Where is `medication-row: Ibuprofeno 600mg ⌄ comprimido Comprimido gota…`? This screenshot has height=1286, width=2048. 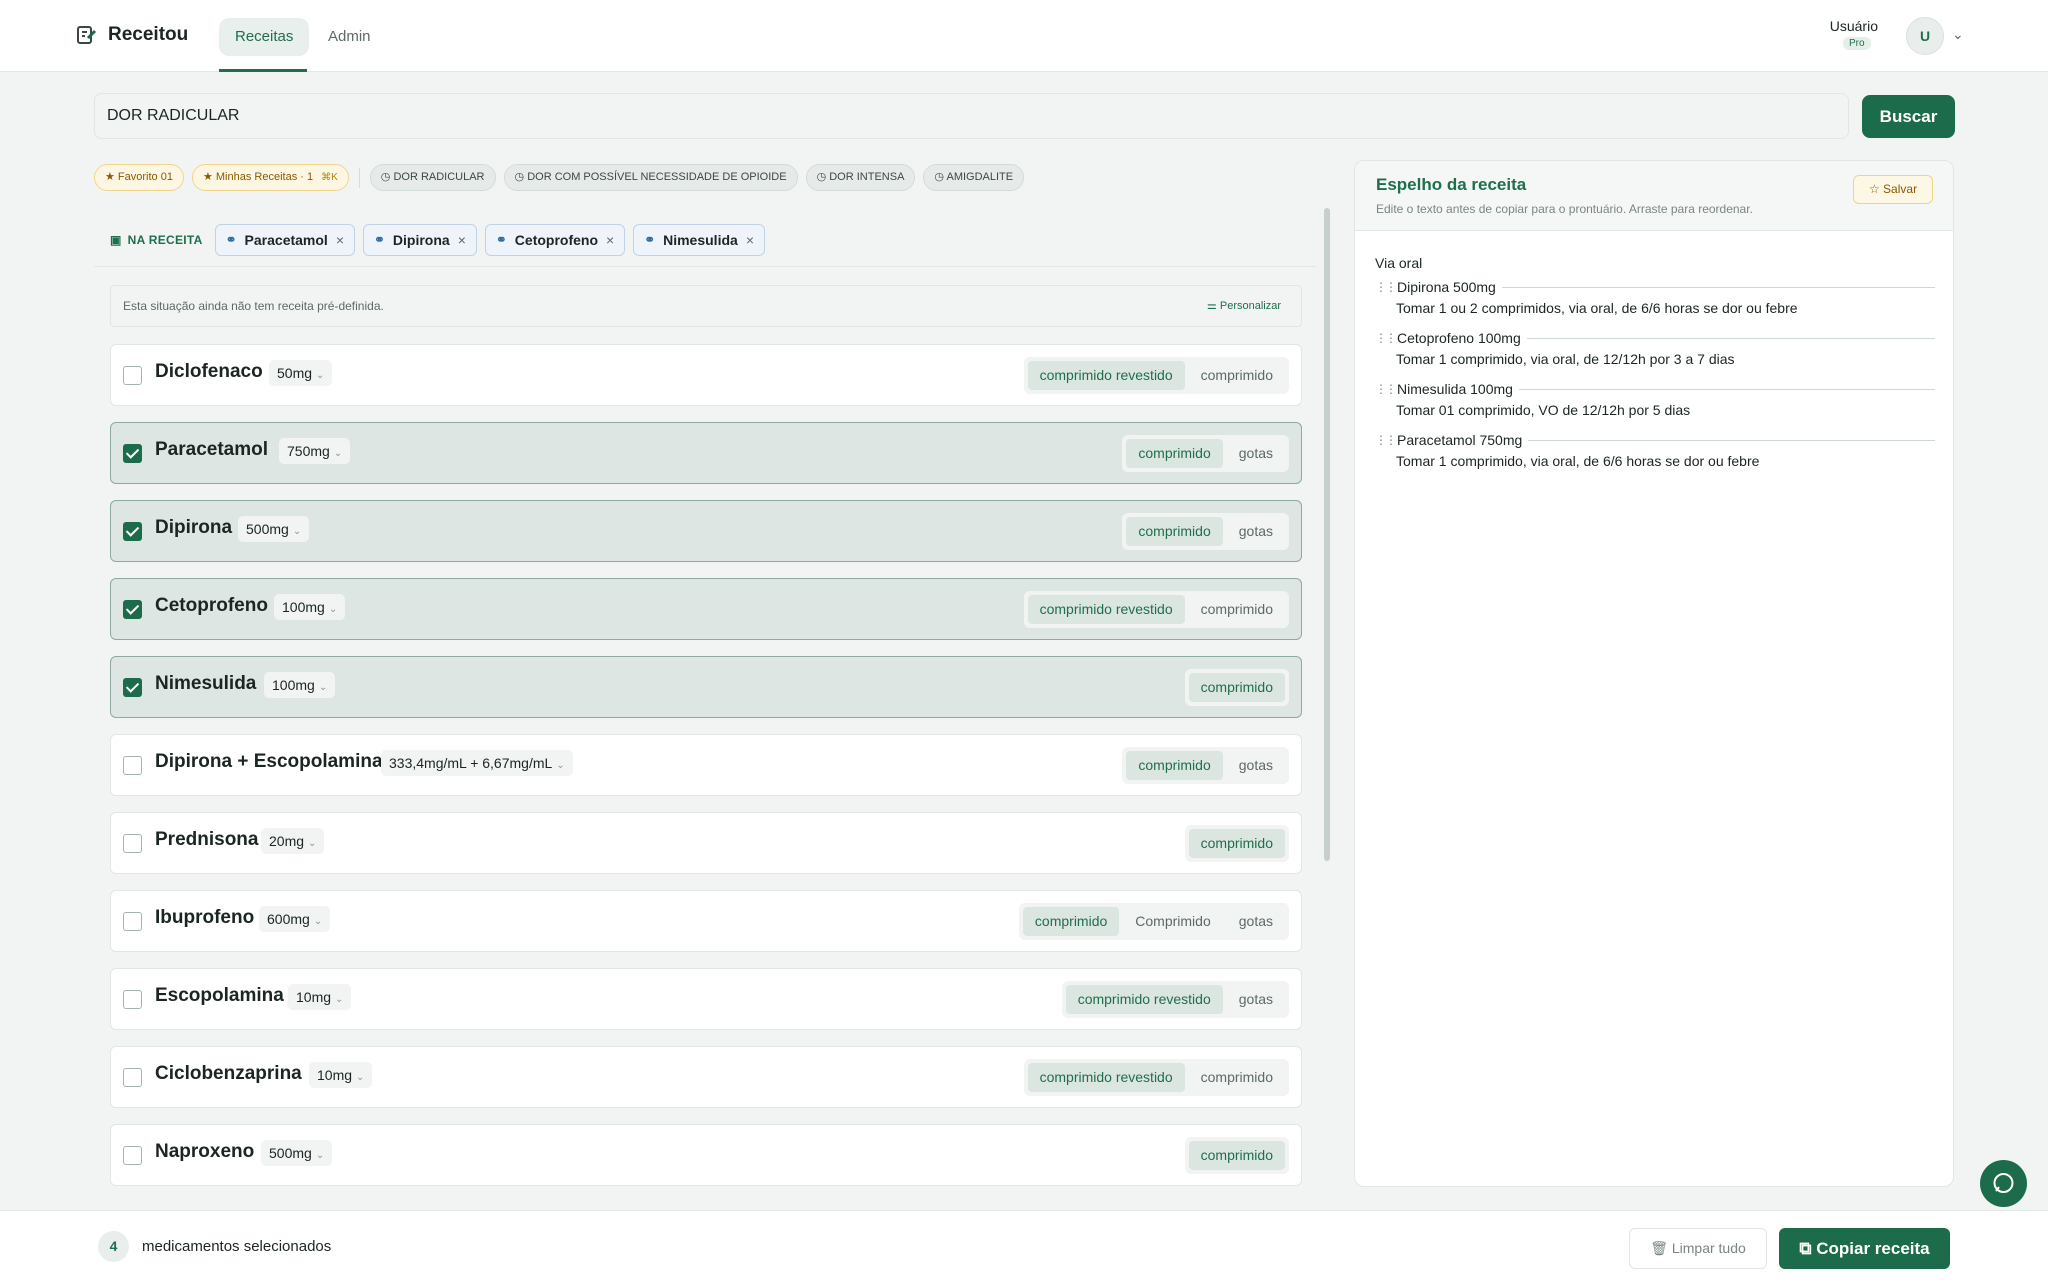 medication-row: Ibuprofeno 600mg ⌄ comprimido Comprimido gota… is located at coordinates (706, 921).